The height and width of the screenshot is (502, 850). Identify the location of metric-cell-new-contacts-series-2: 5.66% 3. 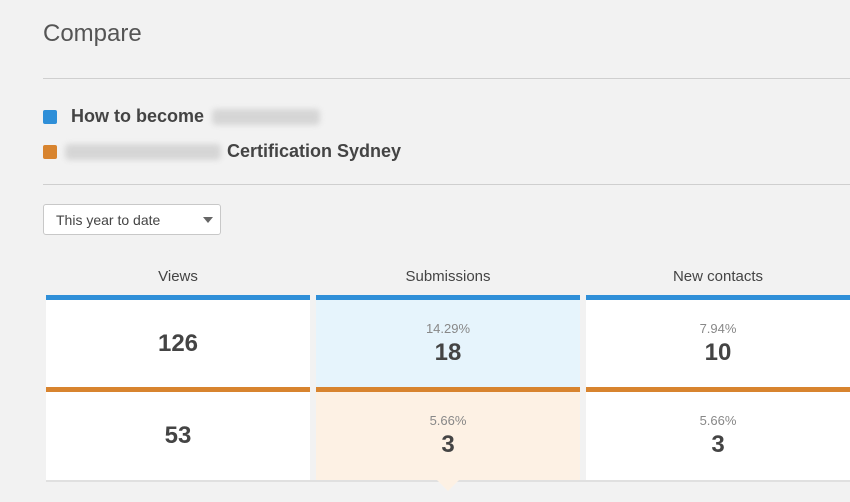
(718, 433).